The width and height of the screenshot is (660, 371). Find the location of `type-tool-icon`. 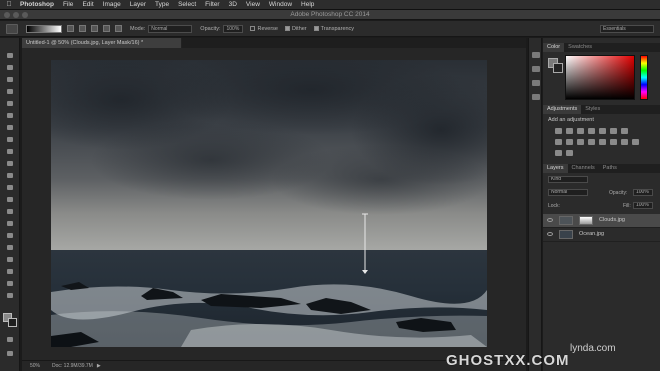

type-tool-icon is located at coordinates (10, 235).